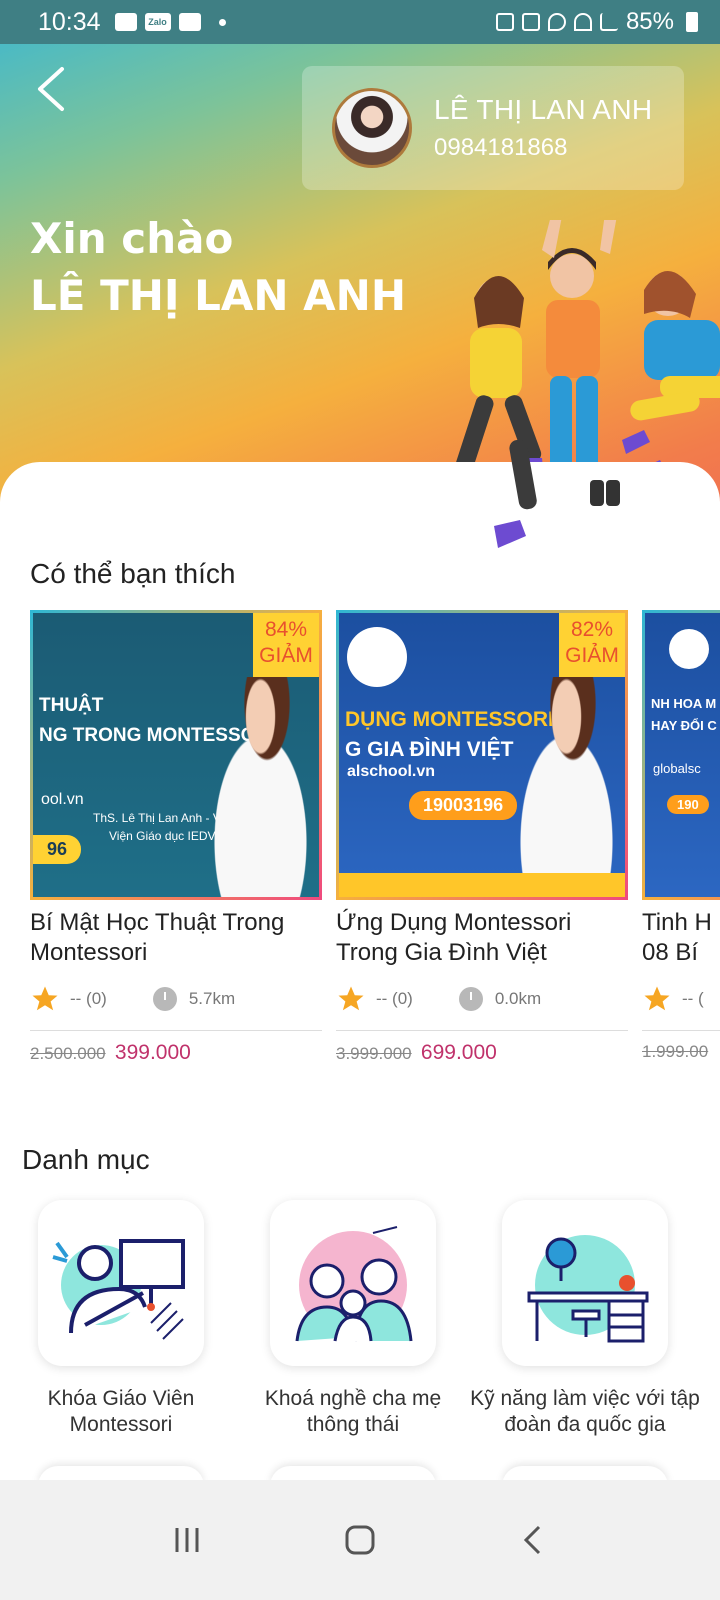  Describe the element at coordinates (543, 109) in the screenshot. I see `user-name: LÊ THỊ LAN ANH` at that location.